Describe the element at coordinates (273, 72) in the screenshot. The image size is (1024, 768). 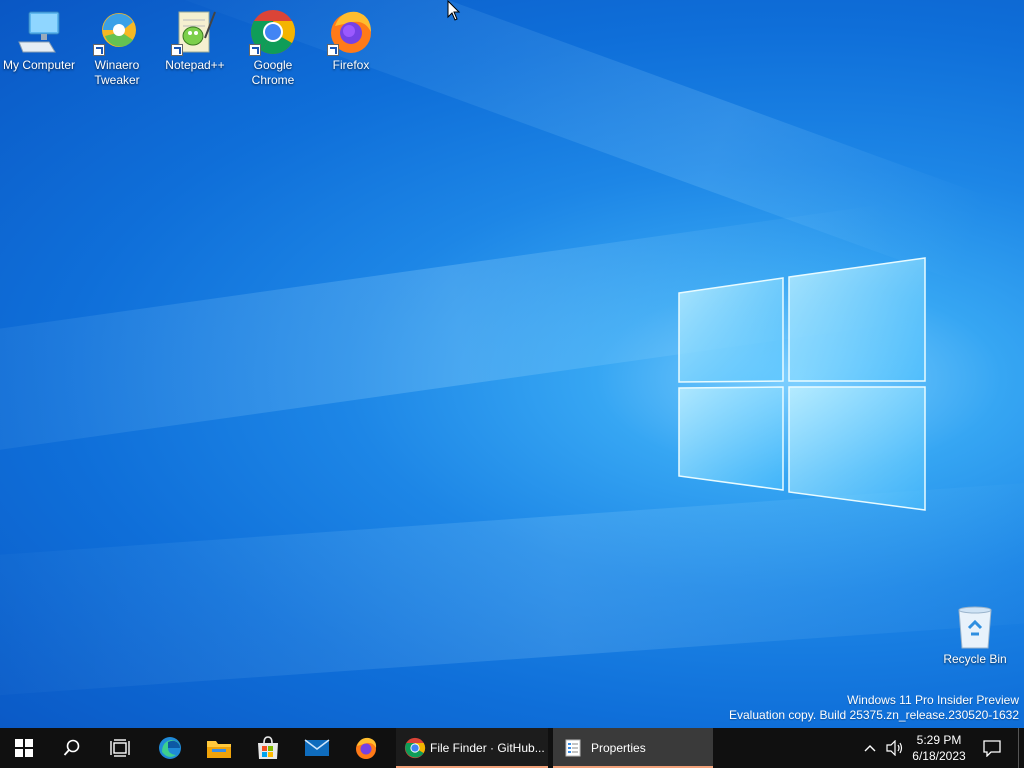
I see `desktop-icon-label: Google Chrome` at that location.